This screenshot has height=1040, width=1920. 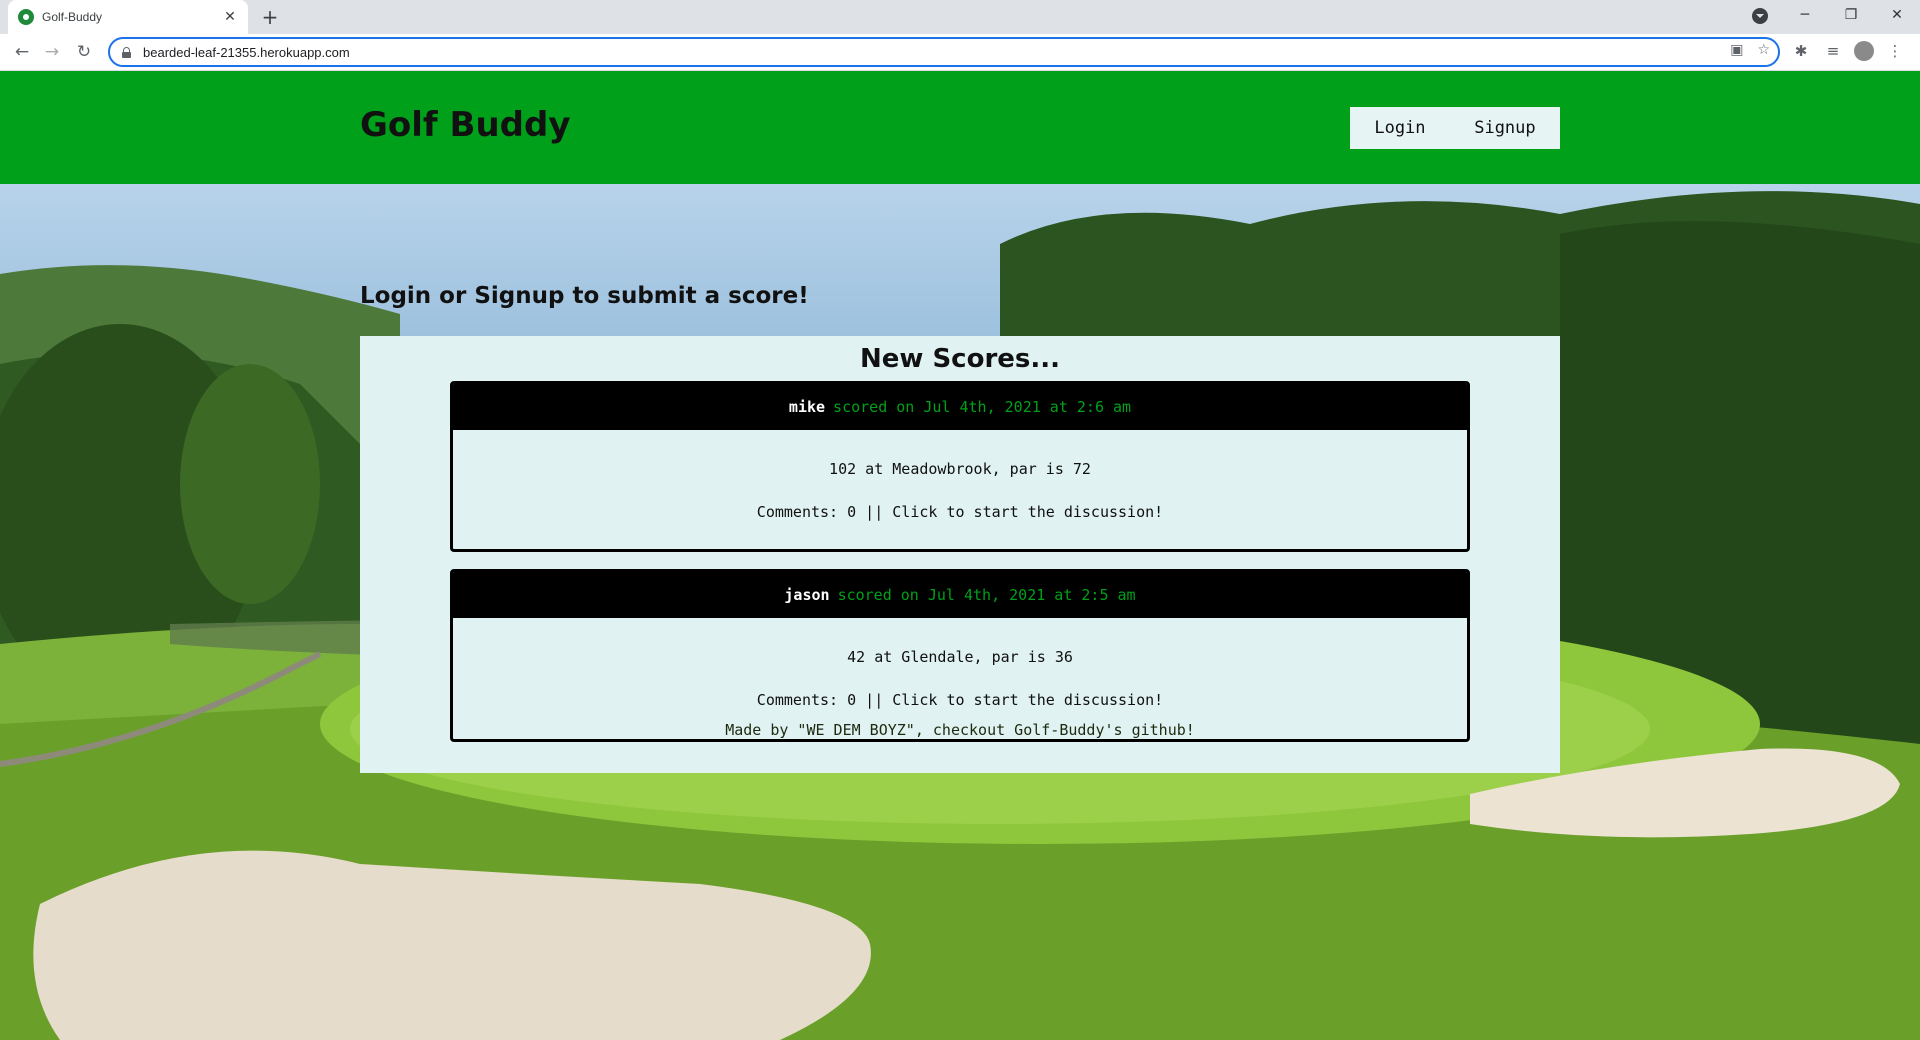 I want to click on lock-icon, so click(x=126, y=52).